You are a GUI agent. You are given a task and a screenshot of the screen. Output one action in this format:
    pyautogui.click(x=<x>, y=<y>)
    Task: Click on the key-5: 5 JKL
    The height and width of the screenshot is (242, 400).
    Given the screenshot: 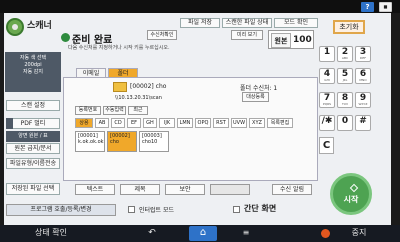 What is the action you would take?
    pyautogui.click(x=345, y=76)
    